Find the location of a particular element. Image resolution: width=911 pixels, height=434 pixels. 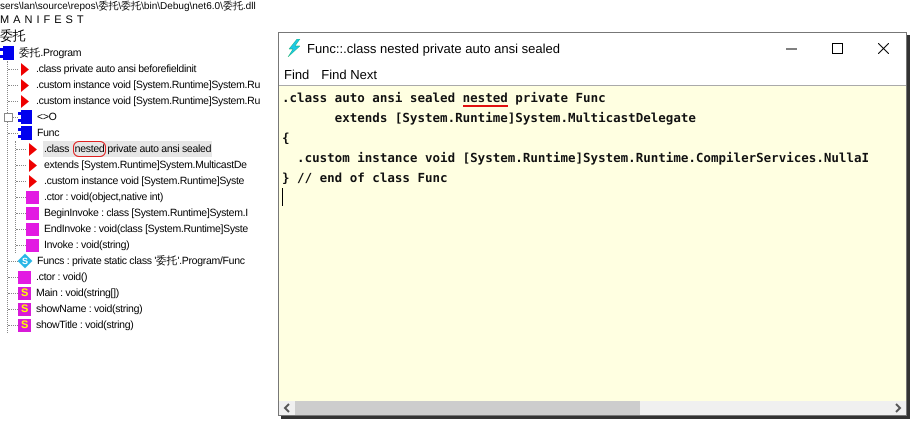

menu-item: Find is located at coordinates (297, 74).